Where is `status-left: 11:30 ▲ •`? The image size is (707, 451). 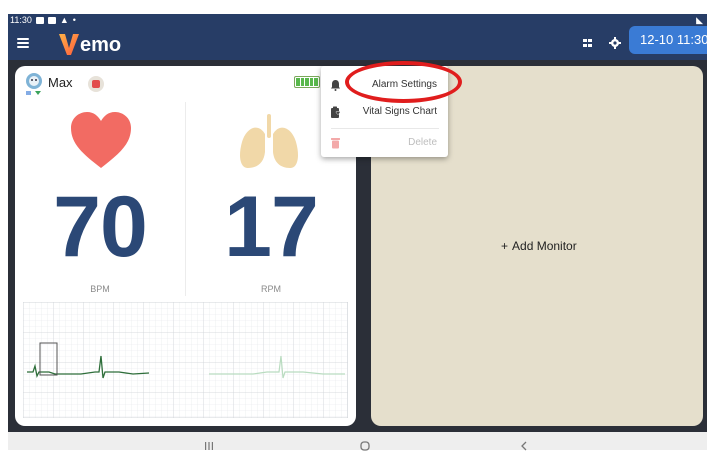
status-left: 11:30 ▲ • is located at coordinates (43, 20).